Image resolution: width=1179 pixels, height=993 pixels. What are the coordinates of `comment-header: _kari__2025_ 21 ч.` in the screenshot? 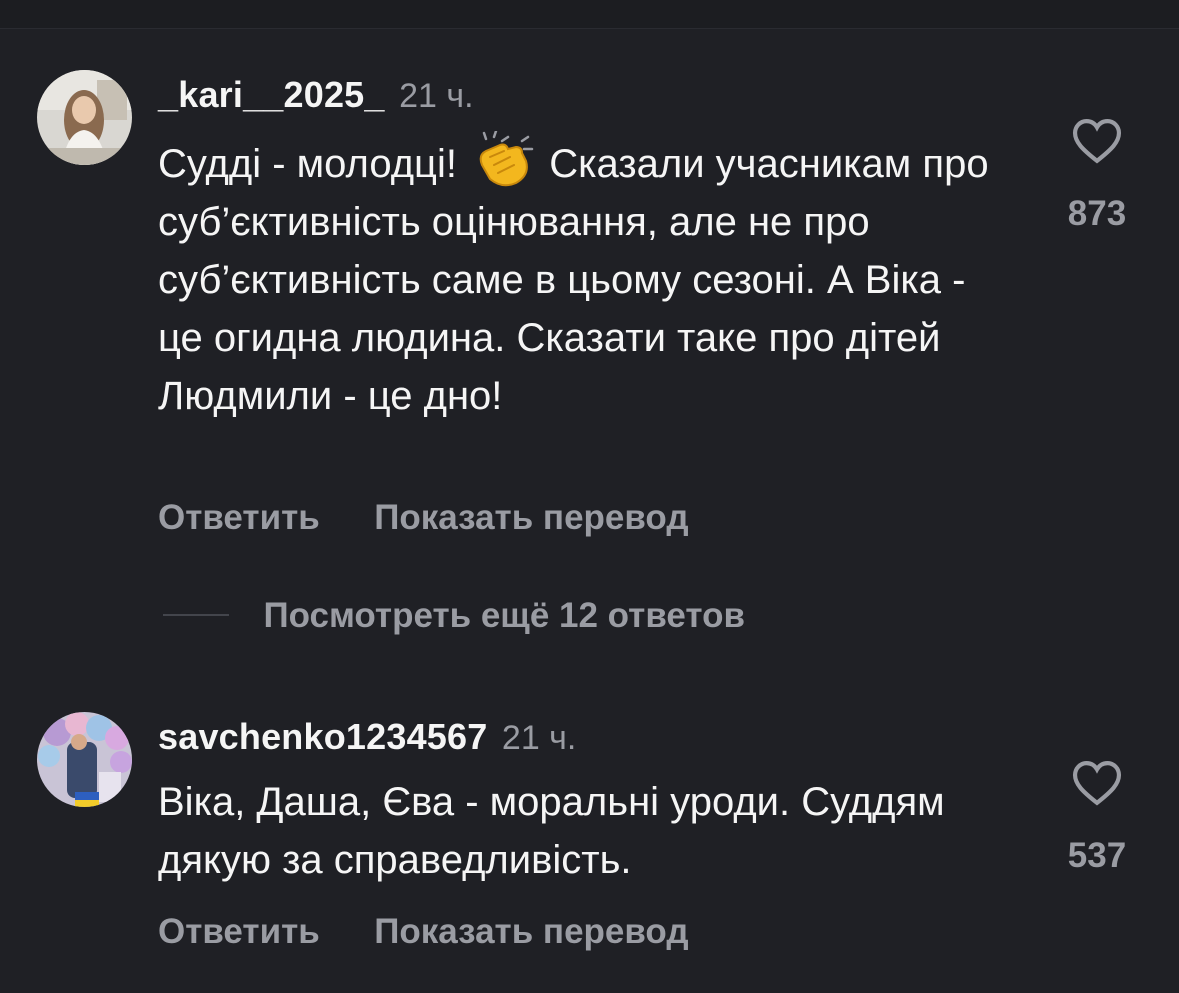 It's located at (316, 95).